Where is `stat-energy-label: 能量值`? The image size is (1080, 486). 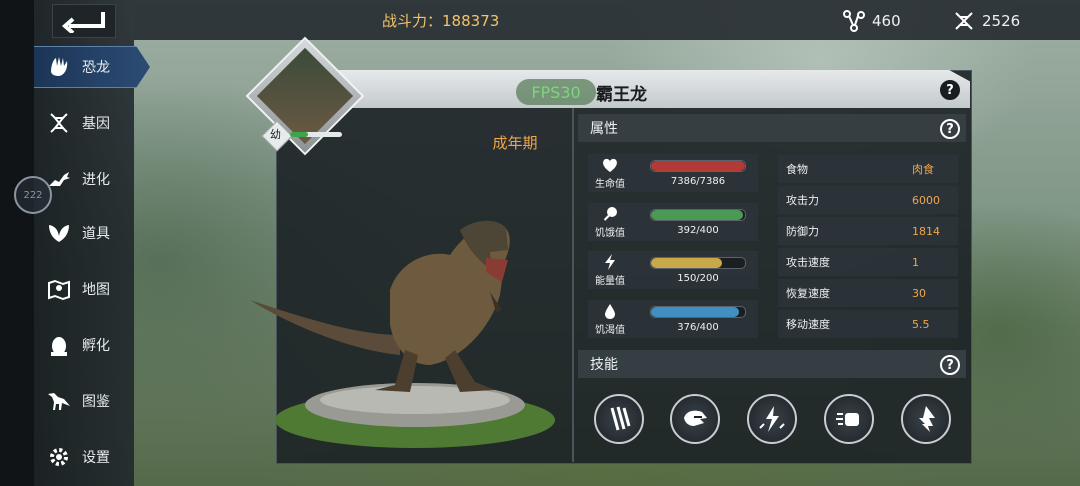
stat-energy-label: 能量值 is located at coordinates (610, 281).